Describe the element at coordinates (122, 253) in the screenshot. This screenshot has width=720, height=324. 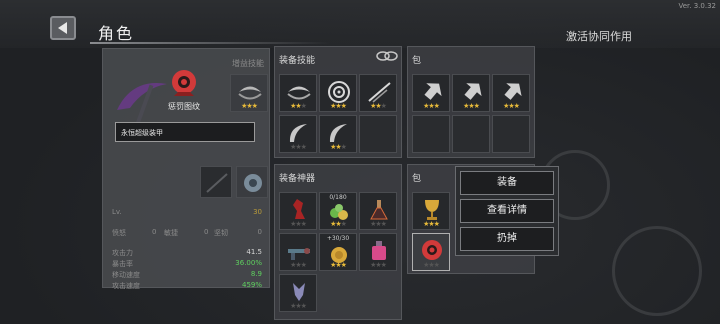
I see `stat-label: 攻击力` at that location.